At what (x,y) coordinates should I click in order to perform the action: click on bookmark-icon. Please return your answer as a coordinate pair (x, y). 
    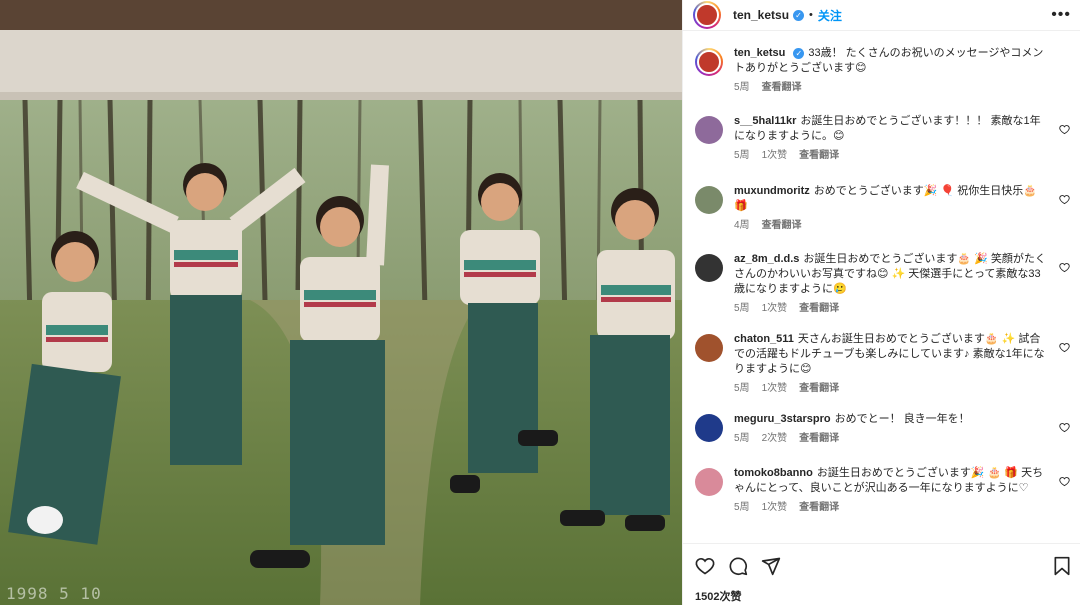
    Looking at the image, I should click on (1062, 566).